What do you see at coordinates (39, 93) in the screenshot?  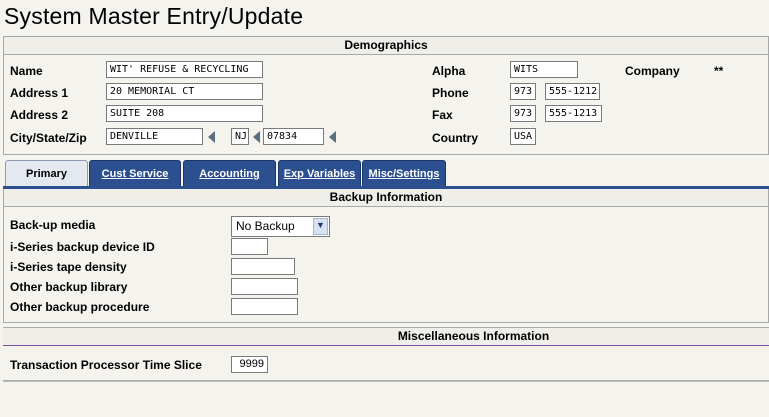 I see `address1-label: Address 1` at bounding box center [39, 93].